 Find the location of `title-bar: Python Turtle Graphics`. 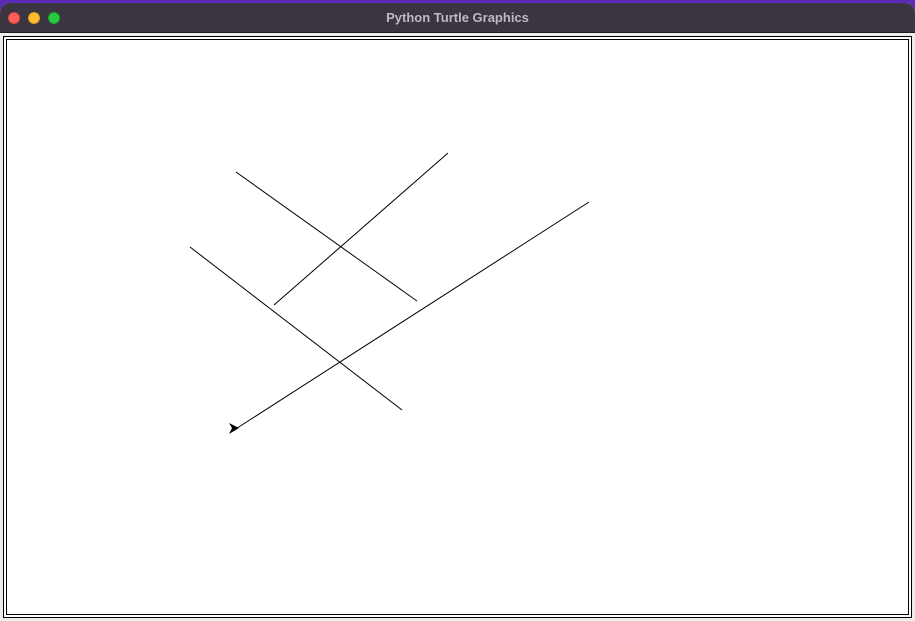

title-bar: Python Turtle Graphics is located at coordinates (457, 18).